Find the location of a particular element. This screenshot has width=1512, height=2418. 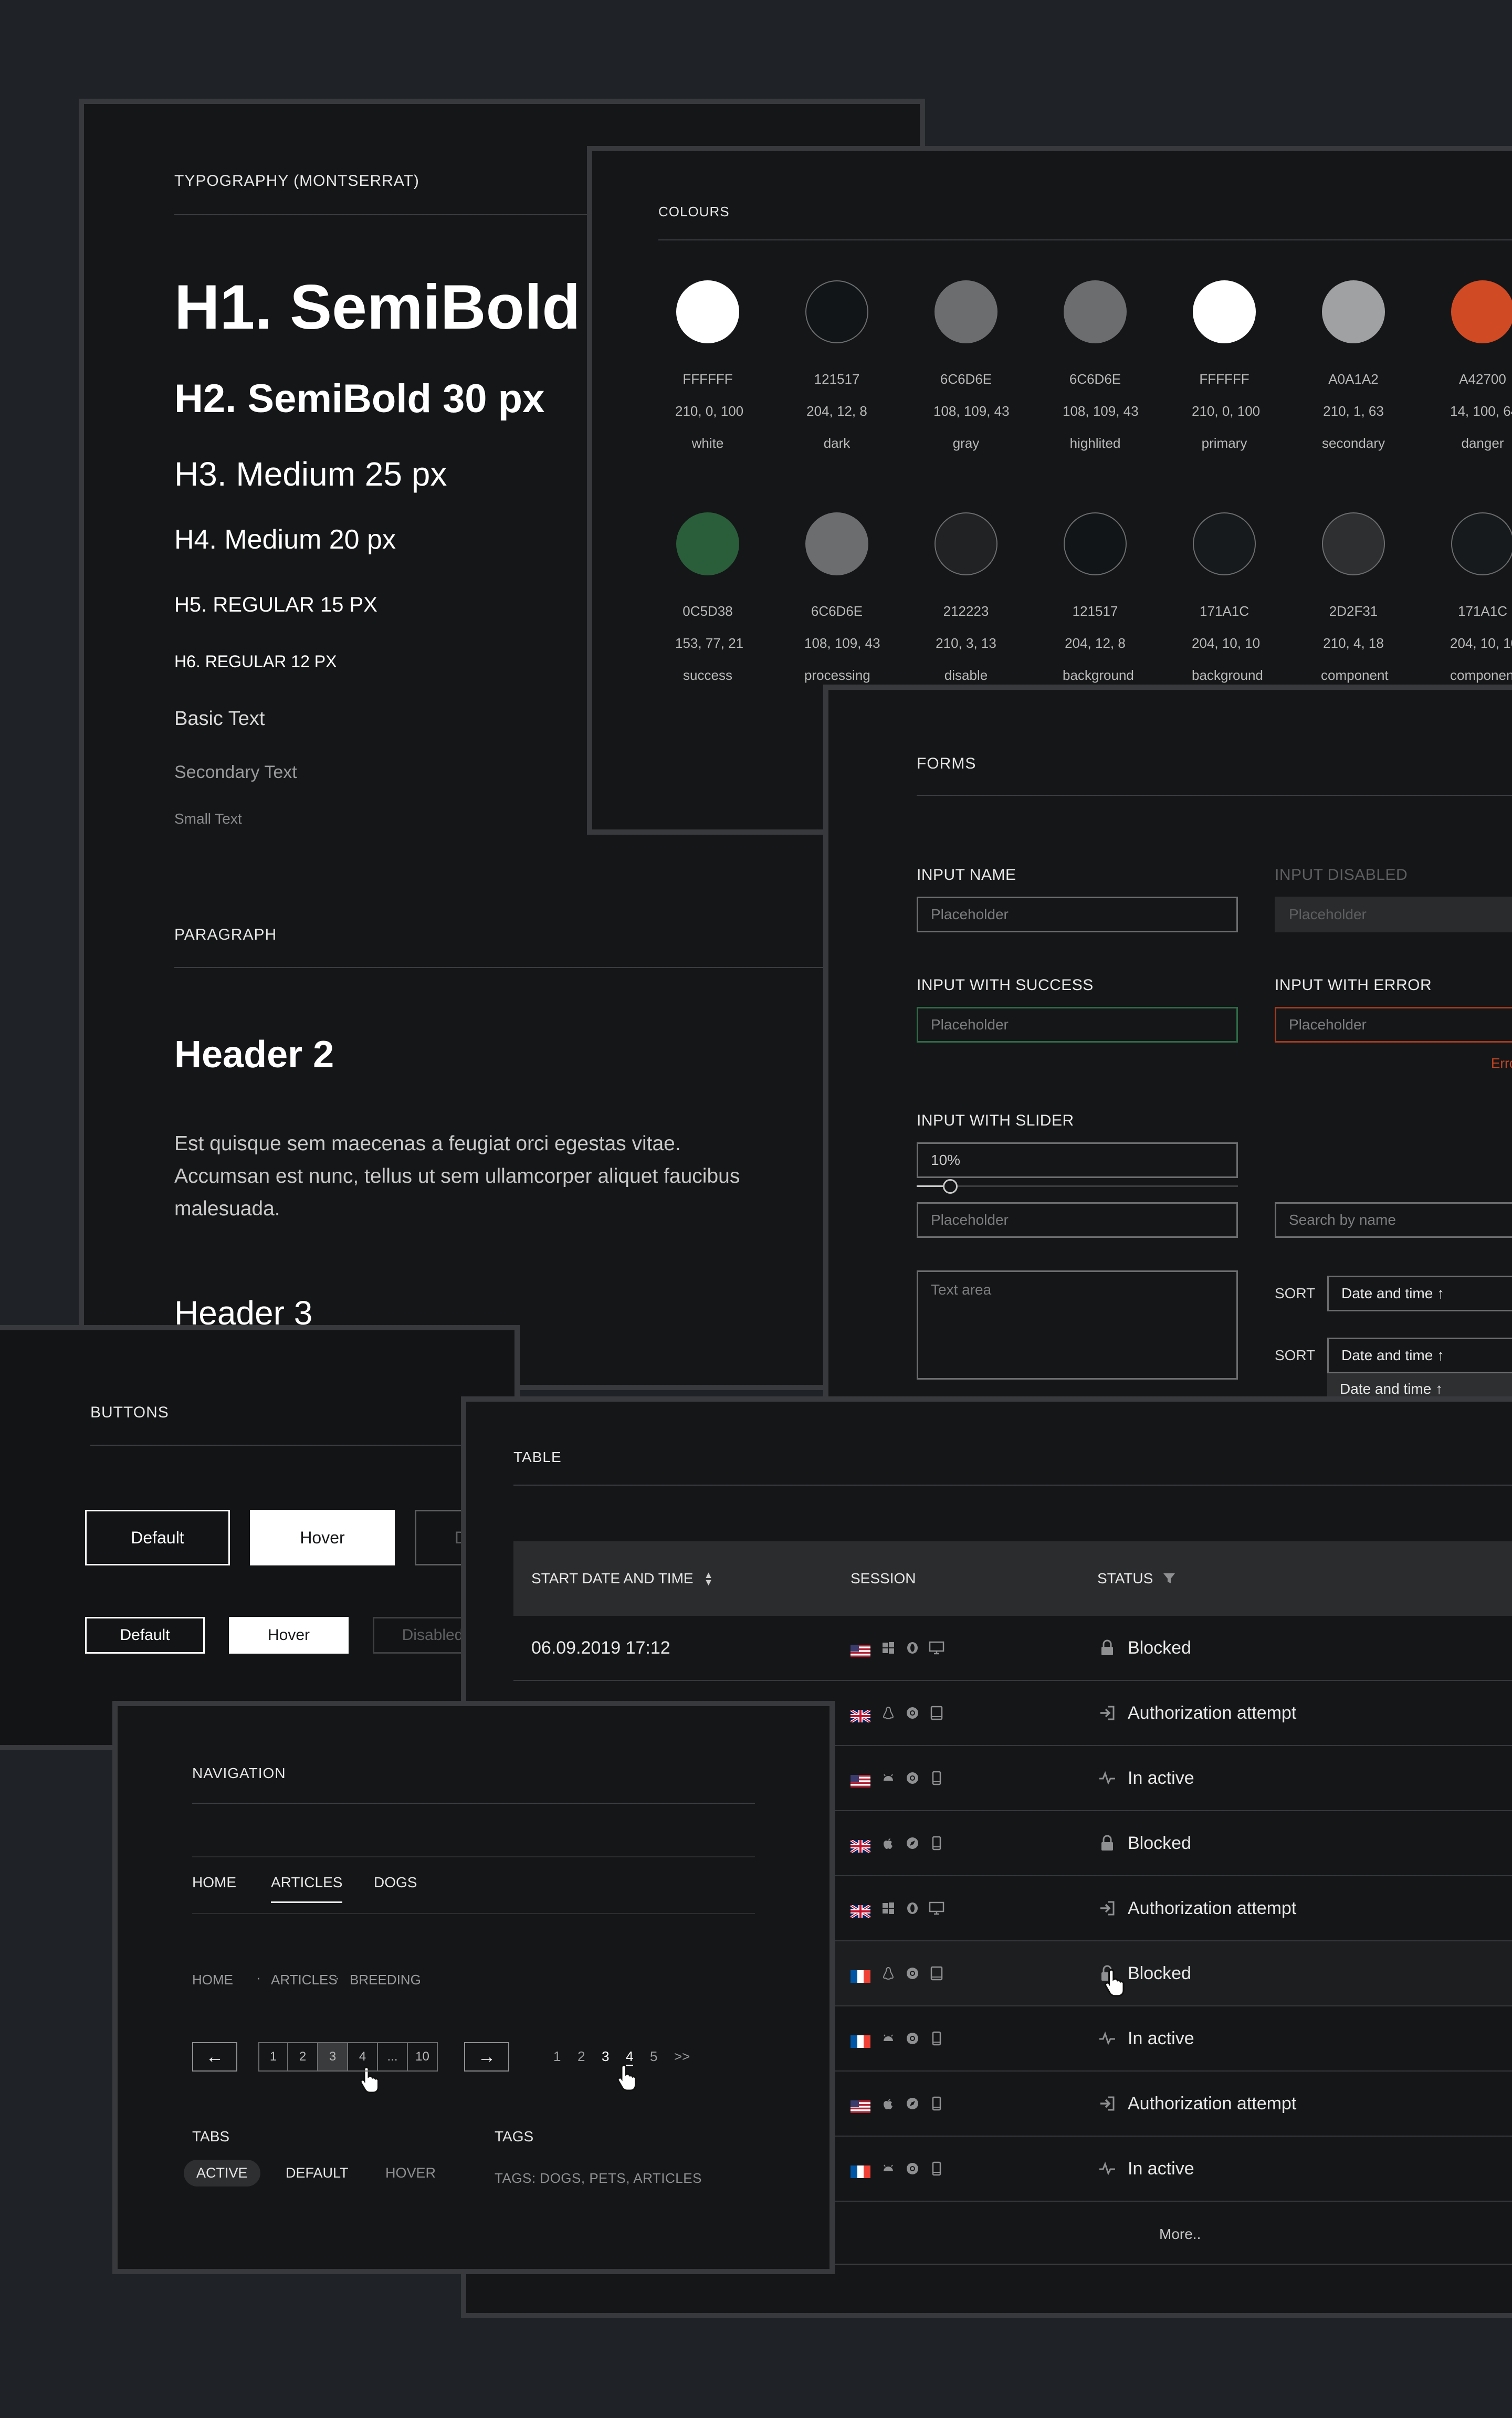

colour-swatch: 121517 204, 12, 8 background is located at coordinates (1098, 602).